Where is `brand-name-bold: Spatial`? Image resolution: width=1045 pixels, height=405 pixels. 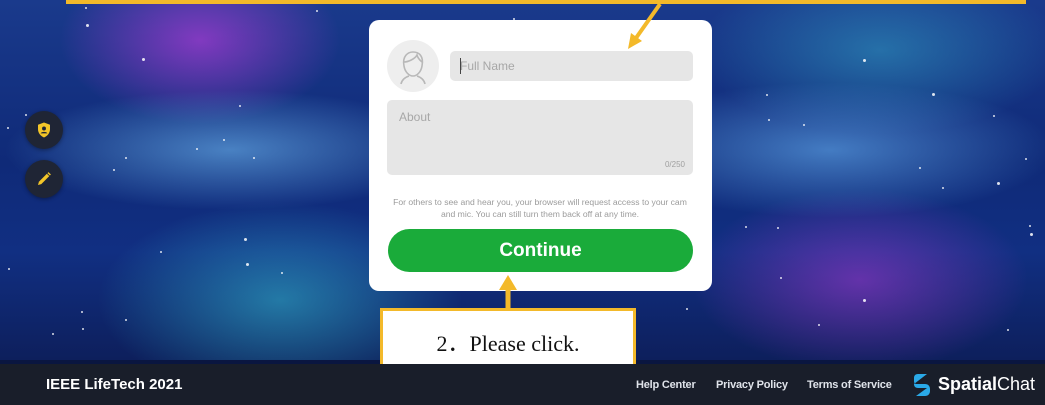 brand-name-bold: Spatial is located at coordinates (968, 384).